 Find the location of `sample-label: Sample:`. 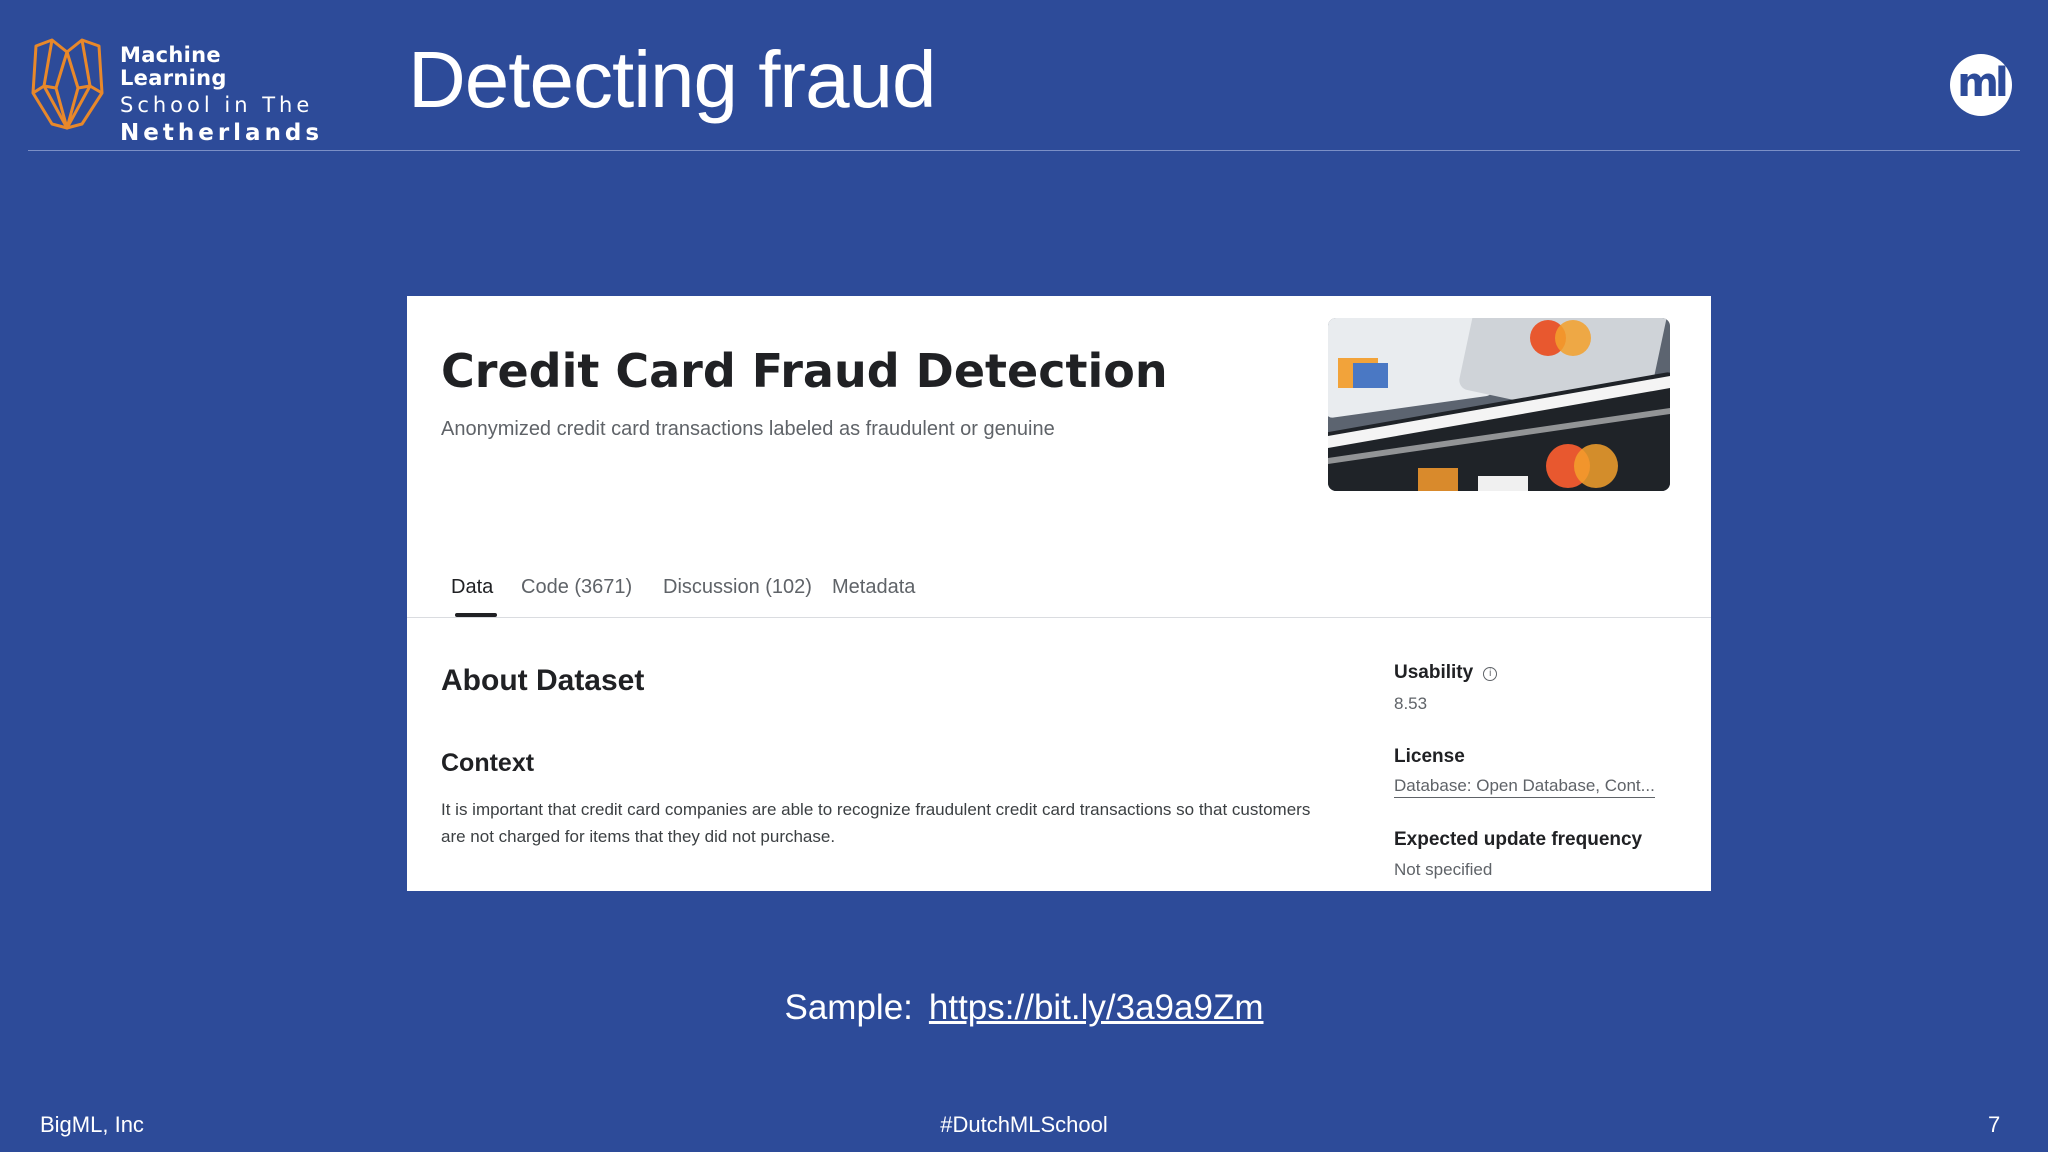

sample-label: Sample: is located at coordinates (848, 1007).